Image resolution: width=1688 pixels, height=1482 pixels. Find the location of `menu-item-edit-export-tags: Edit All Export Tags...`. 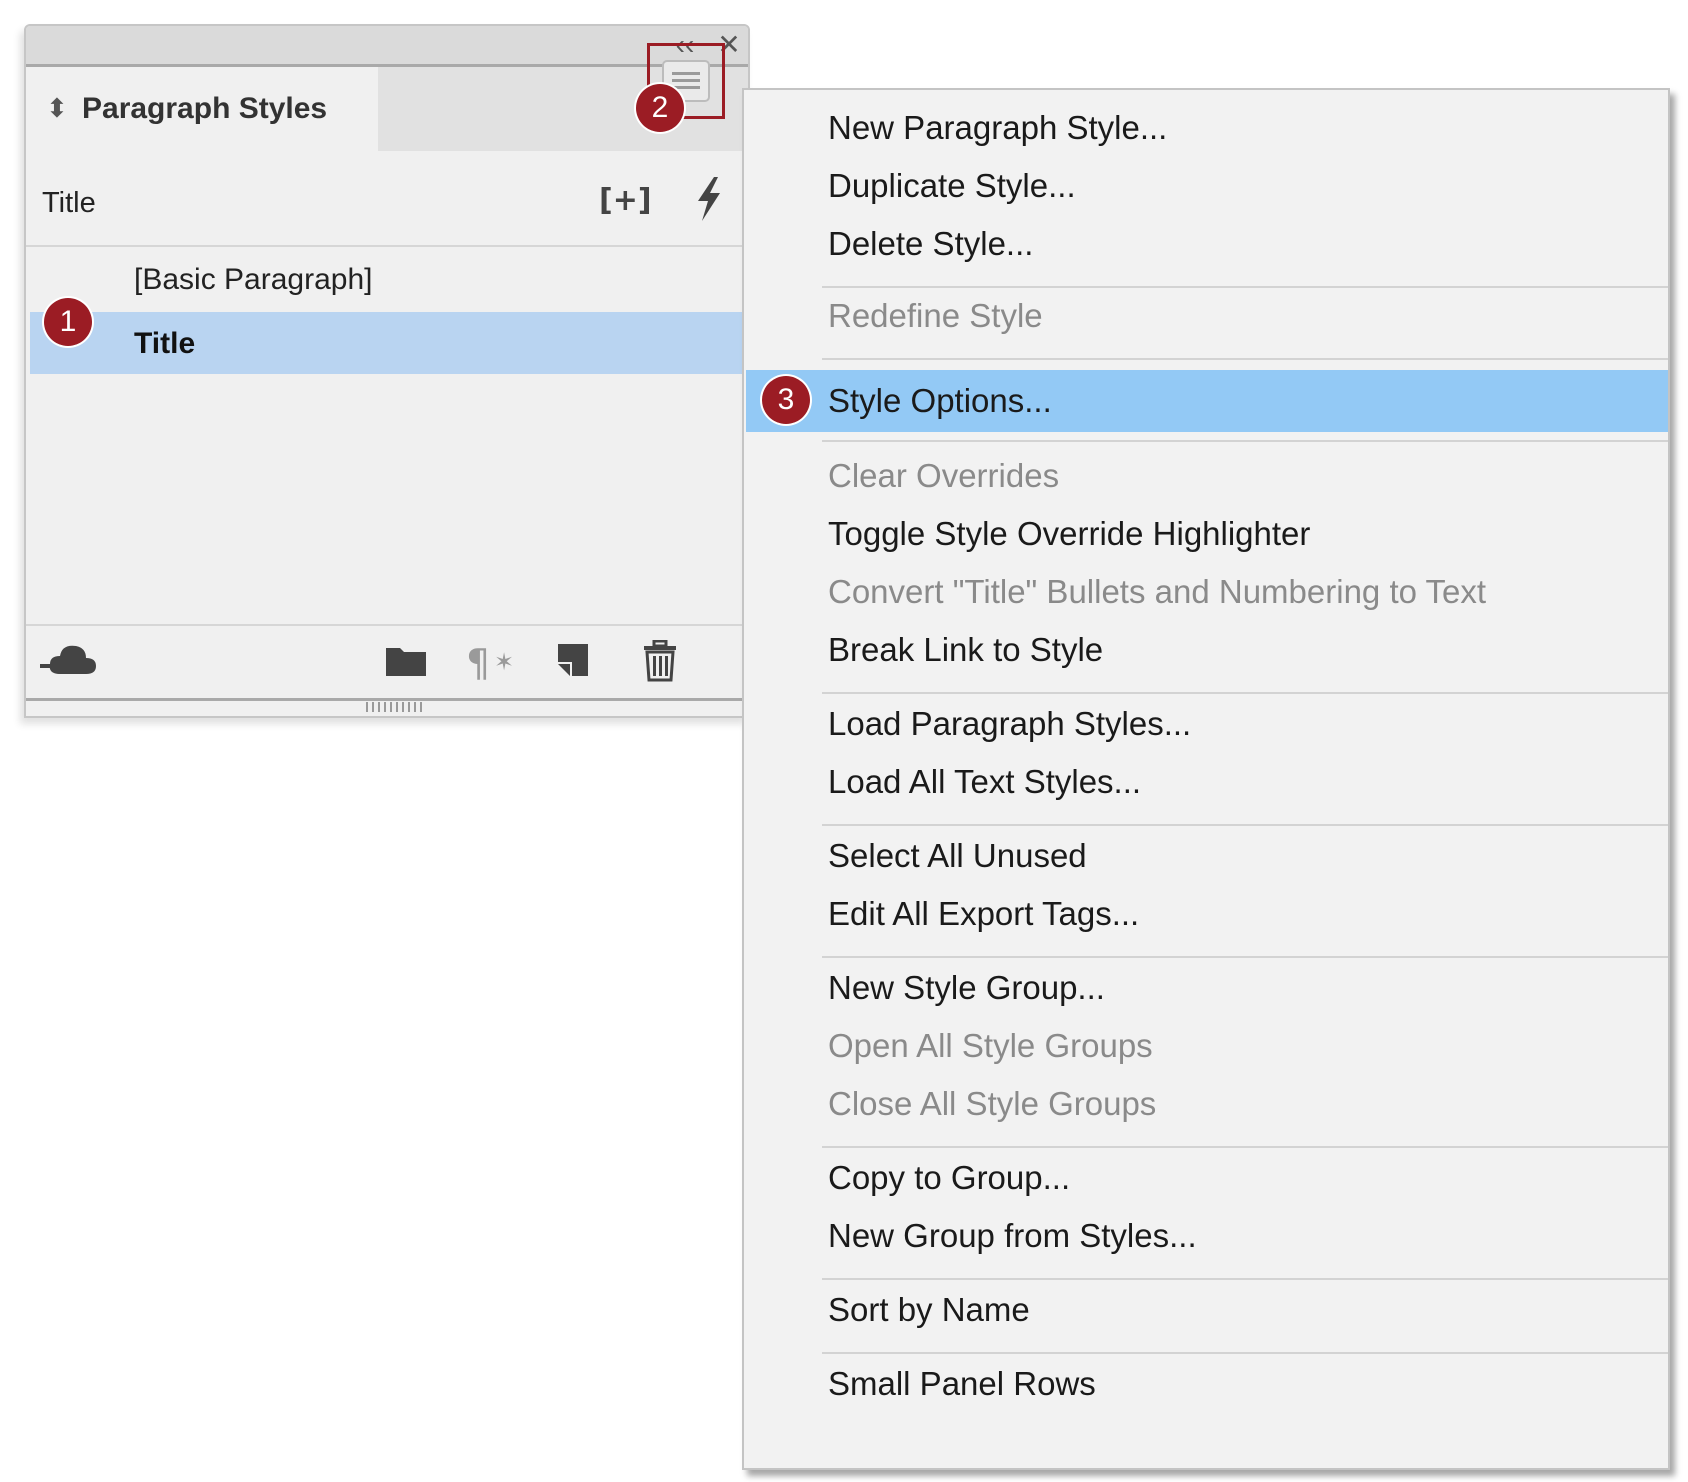

menu-item-edit-export-tags: Edit All Export Tags... is located at coordinates (983, 914).